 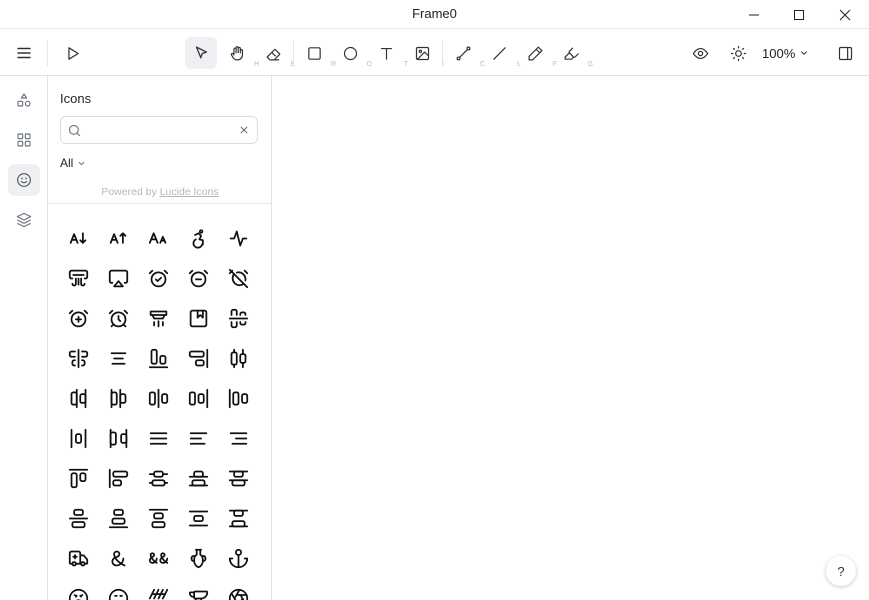 What do you see at coordinates (238, 438) in the screenshot?
I see `icon-item-align-right` at bounding box center [238, 438].